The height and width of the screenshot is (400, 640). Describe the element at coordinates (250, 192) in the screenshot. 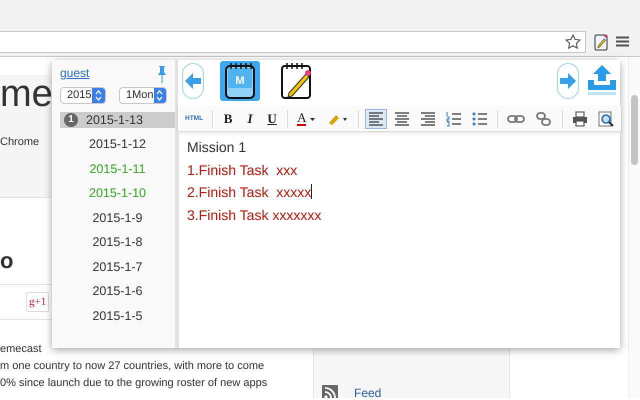

I see `editor-line: 2.Finish Task xxxxx` at that location.